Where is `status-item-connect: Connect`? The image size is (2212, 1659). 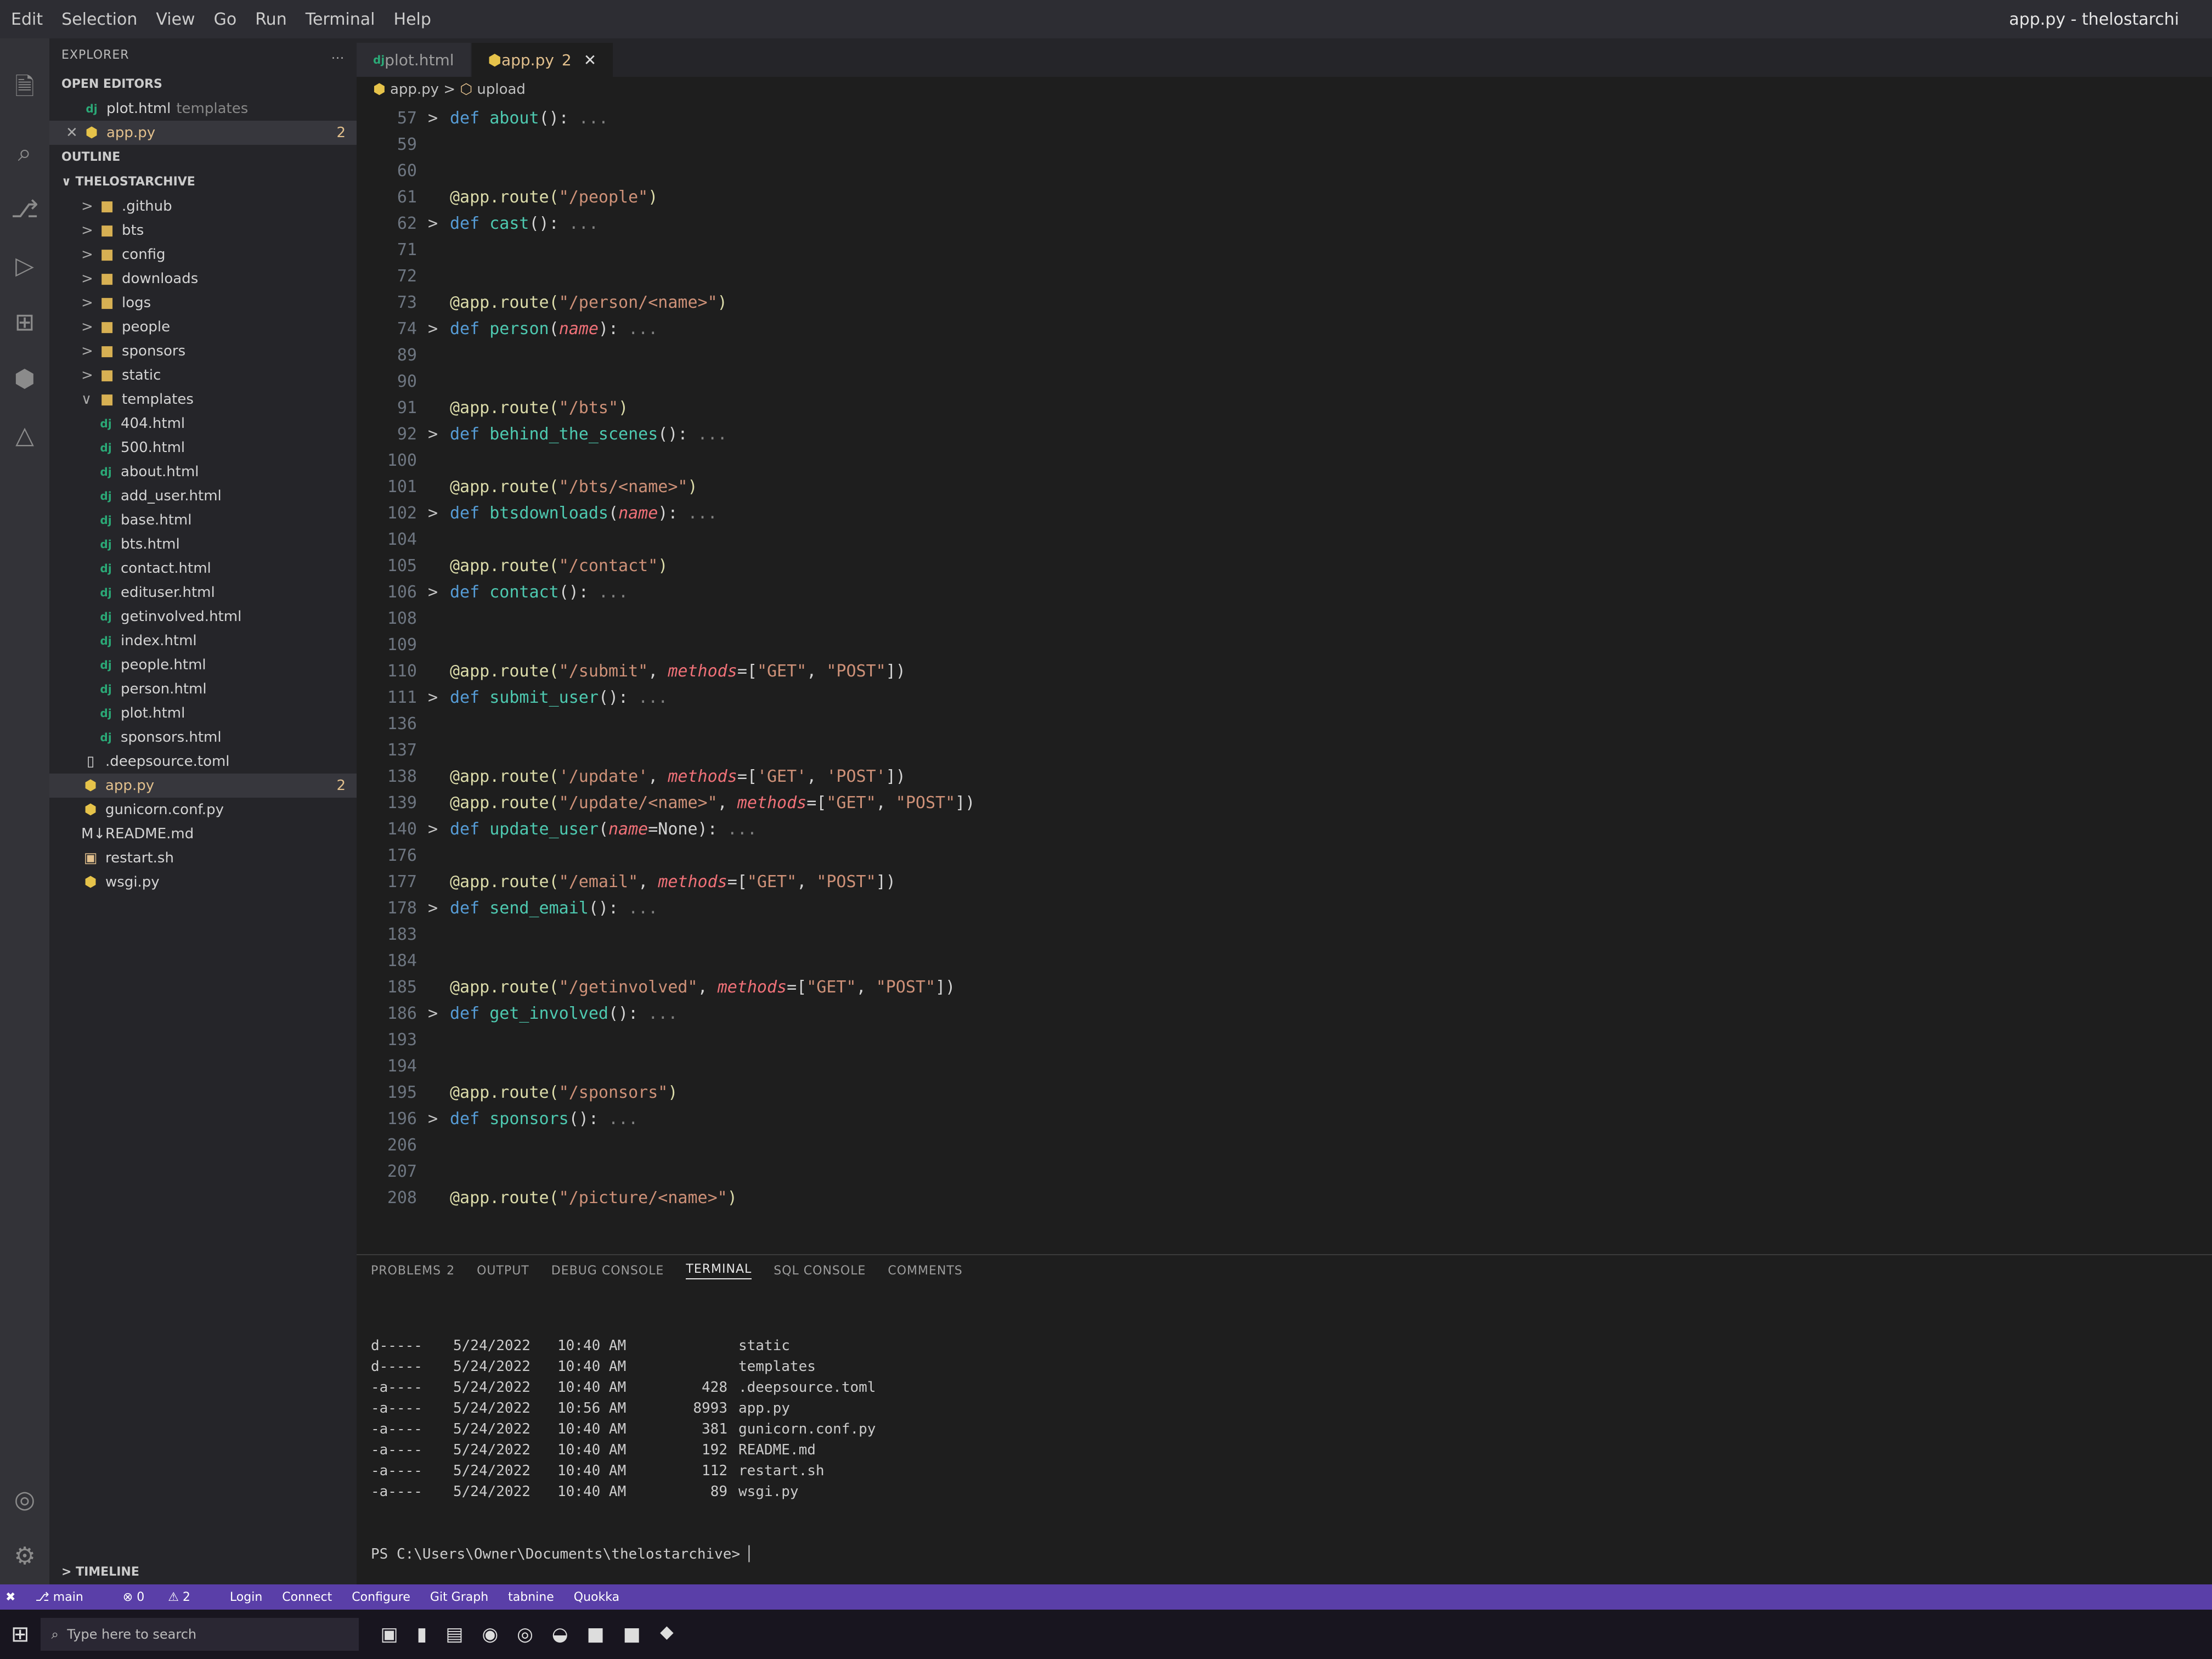
status-item-connect: Connect is located at coordinates (307, 1597).